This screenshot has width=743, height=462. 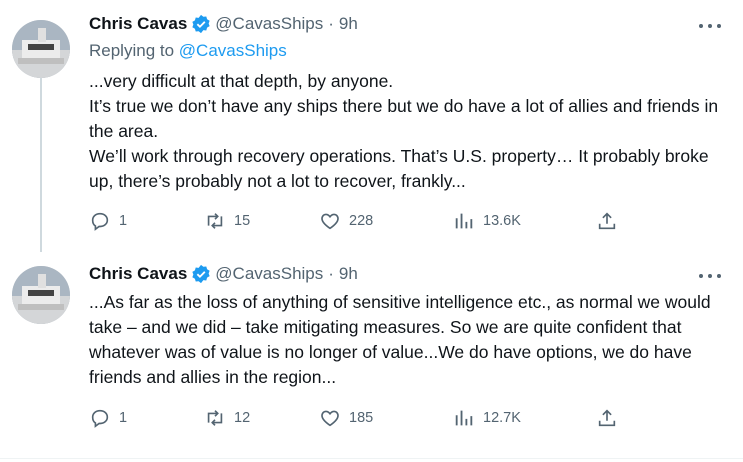 What do you see at coordinates (242, 221) in the screenshot?
I see `retweet-count: 15` at bounding box center [242, 221].